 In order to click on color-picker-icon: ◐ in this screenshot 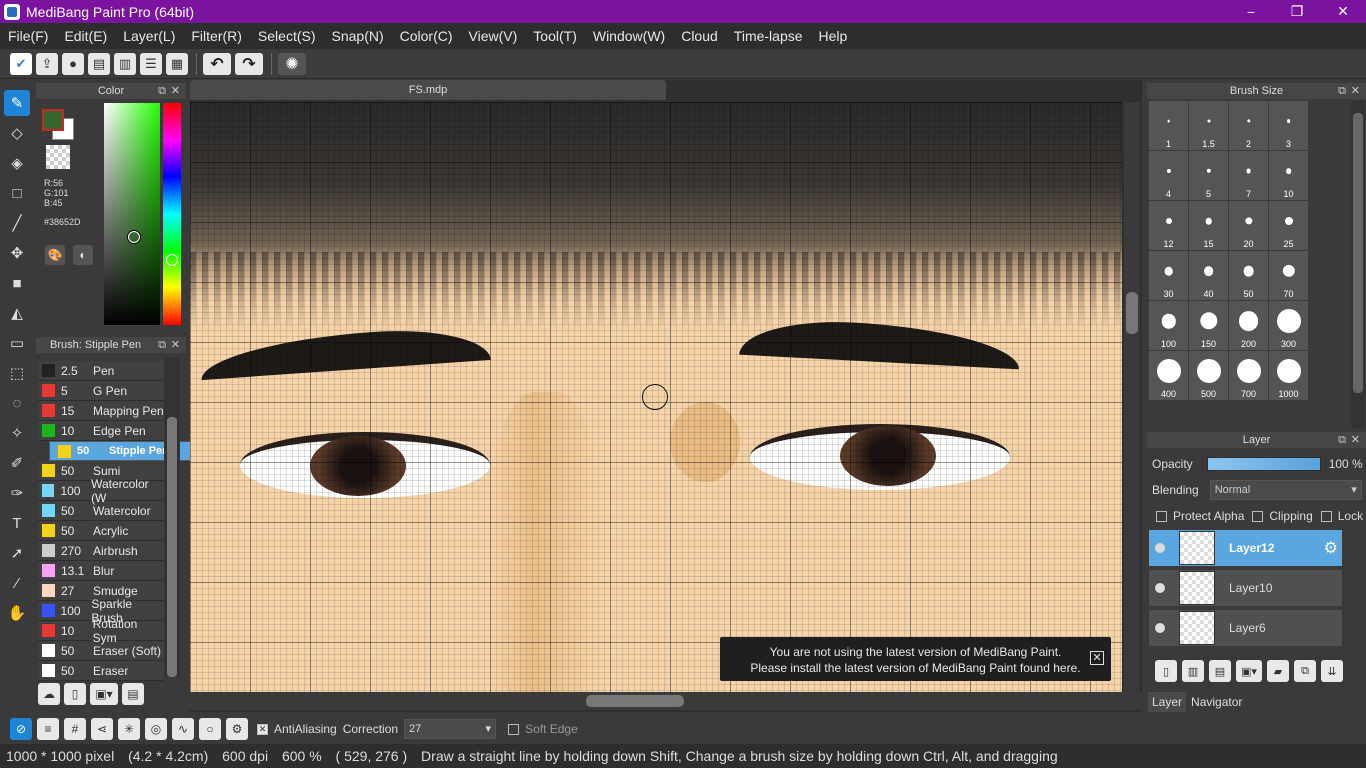, I will do `click(83, 255)`.